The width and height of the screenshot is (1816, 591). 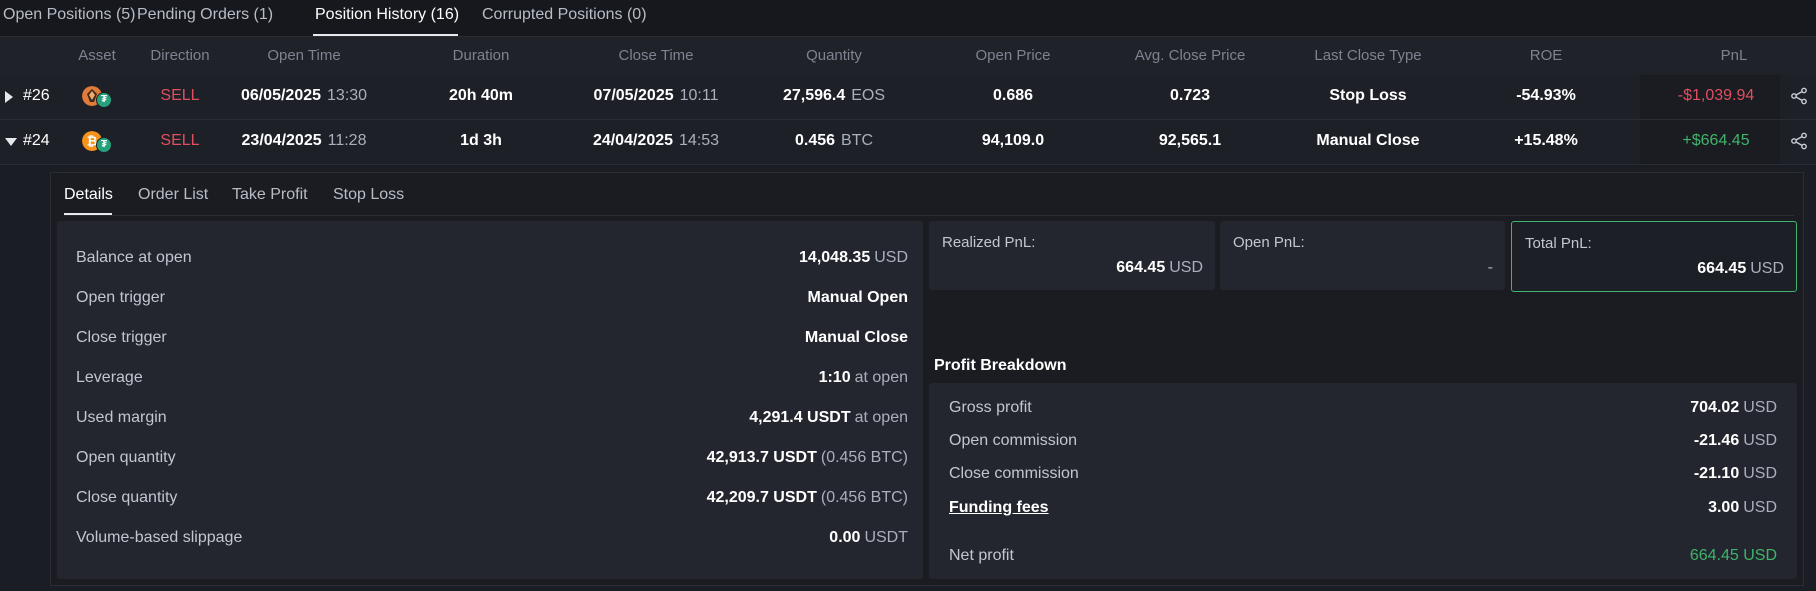 What do you see at coordinates (492, 417) in the screenshot?
I see `info-row-used-margin: Used margin 4,291.4 USDT at open` at bounding box center [492, 417].